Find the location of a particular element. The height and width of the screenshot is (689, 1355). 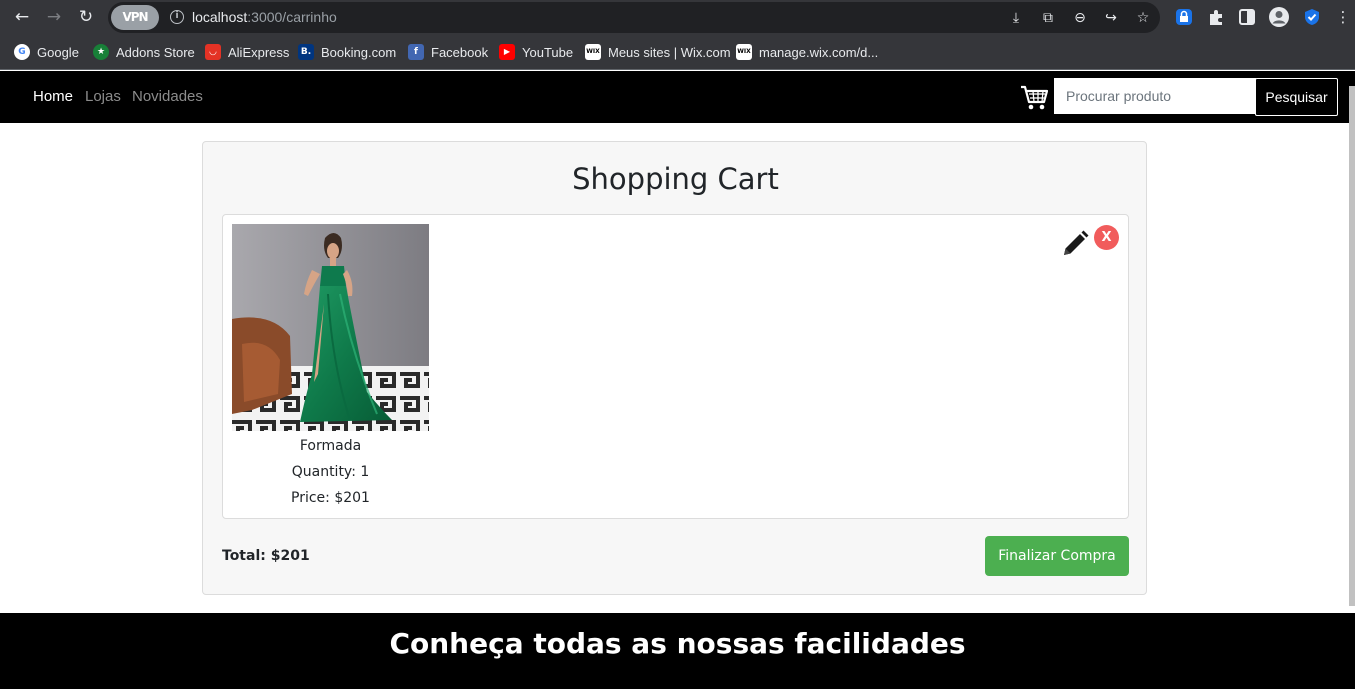

facebook-icon: f is located at coordinates (416, 52).